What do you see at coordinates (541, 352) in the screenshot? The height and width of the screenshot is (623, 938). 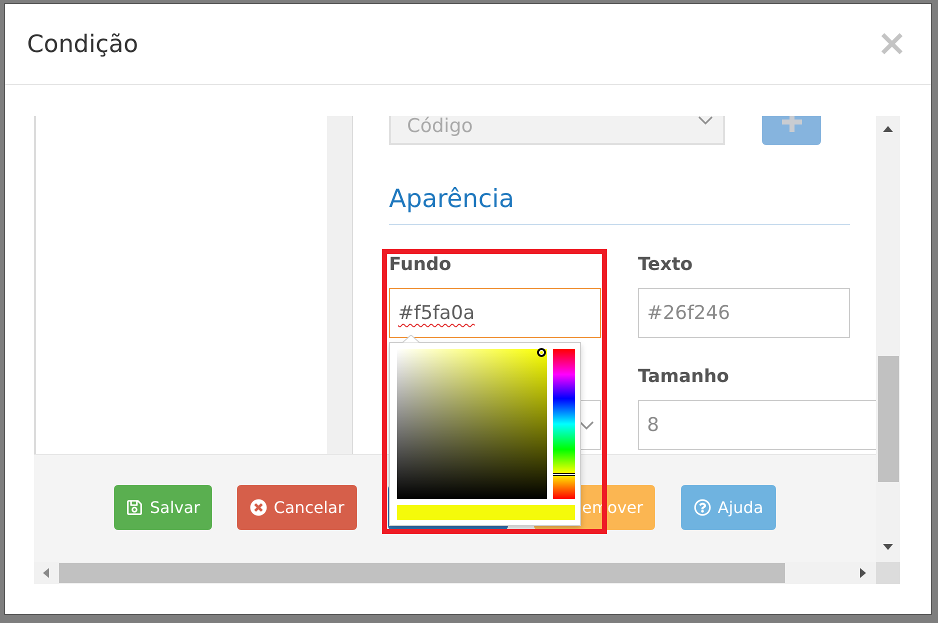 I see `color-selection-handle` at bounding box center [541, 352].